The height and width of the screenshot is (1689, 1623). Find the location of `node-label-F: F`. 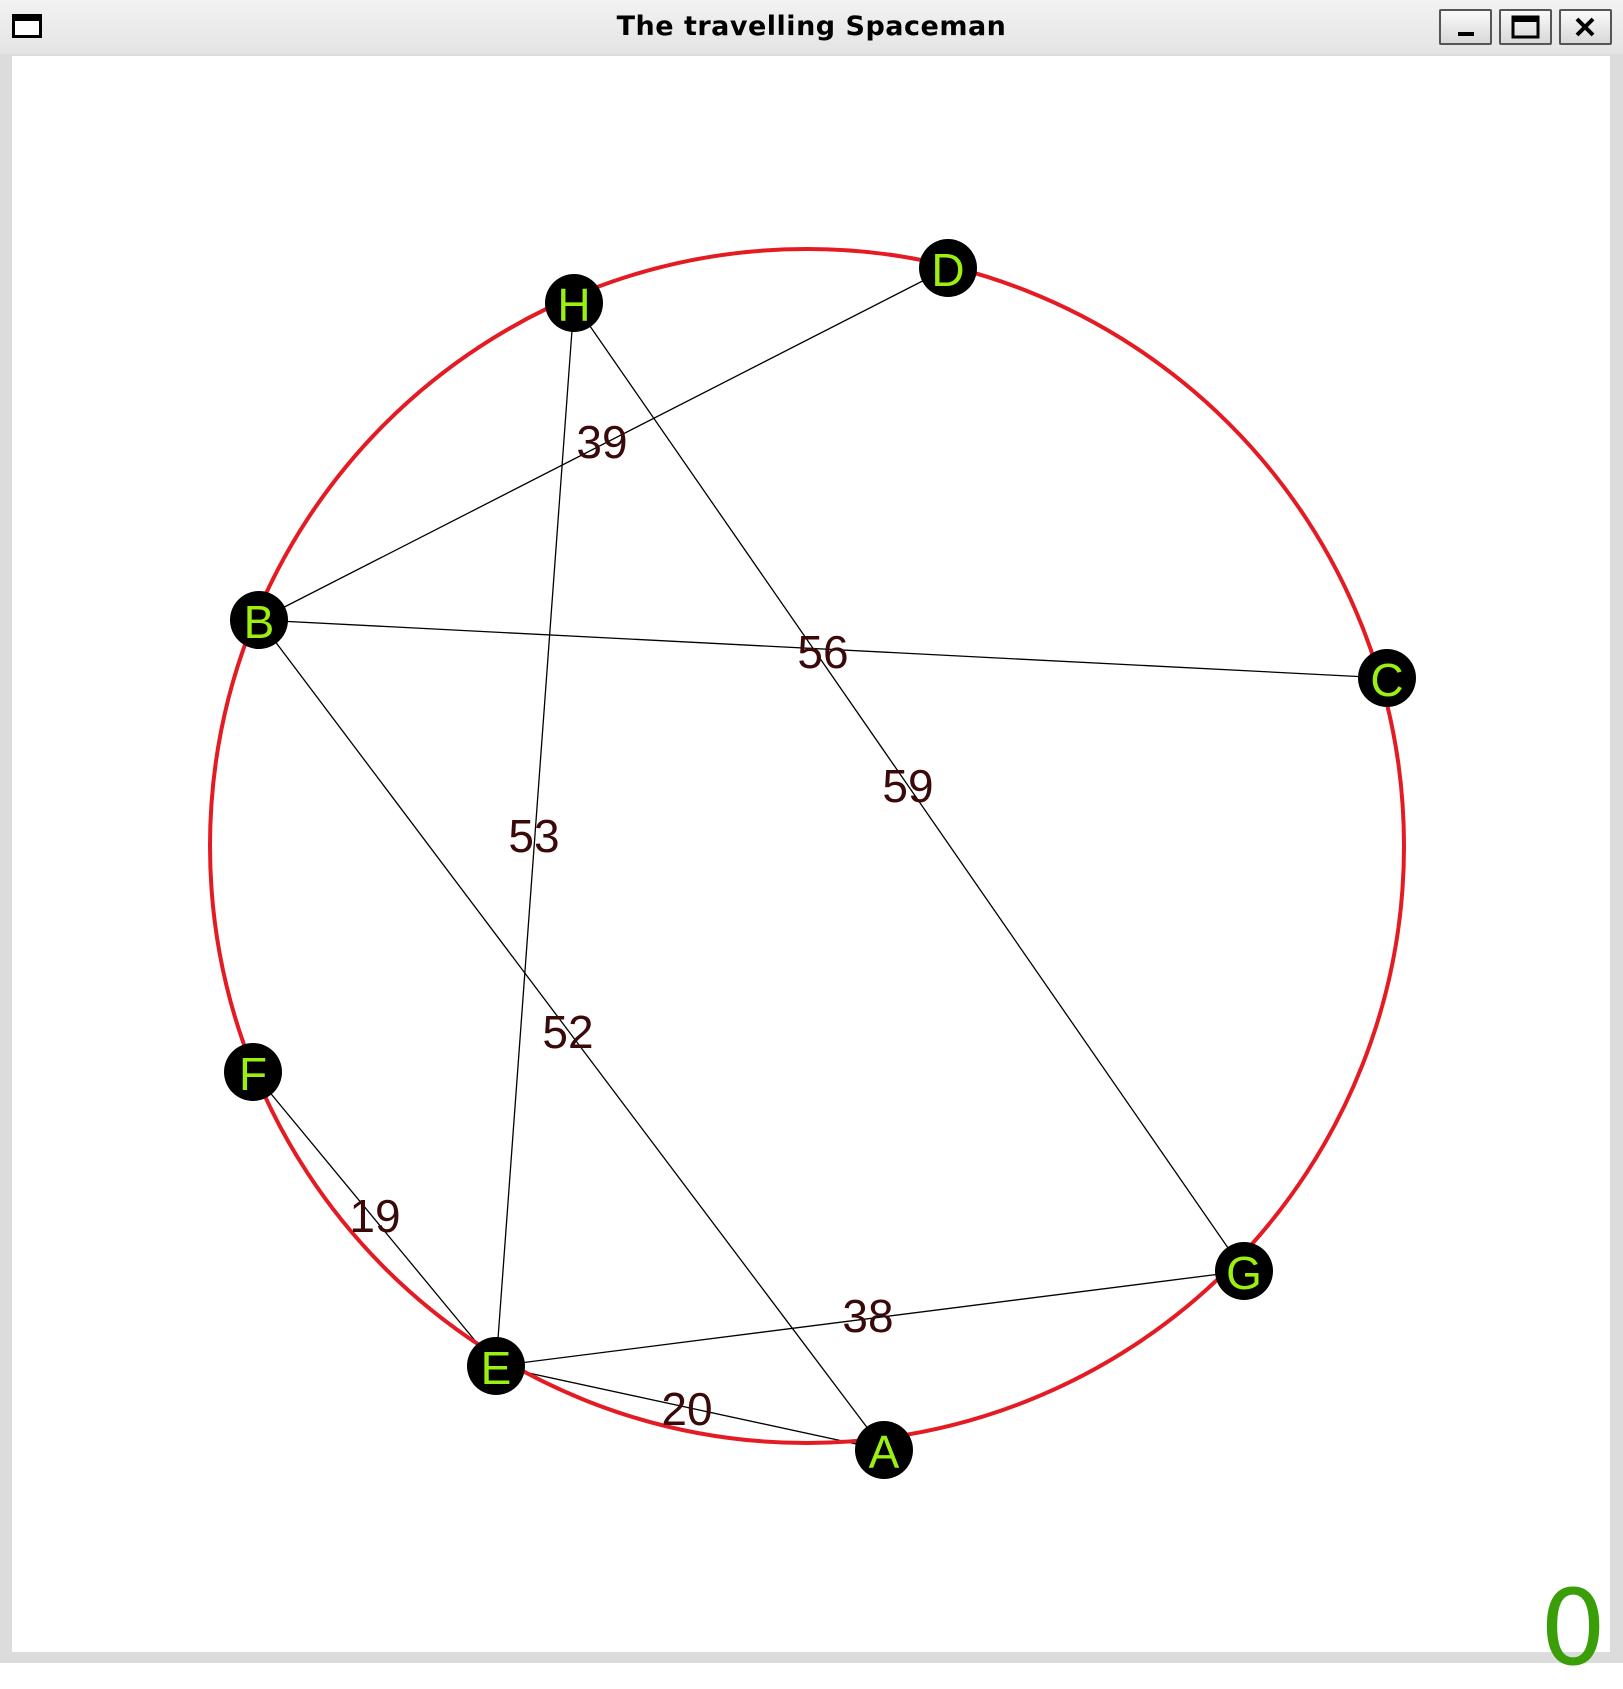

node-label-F: F is located at coordinates (253, 1074).